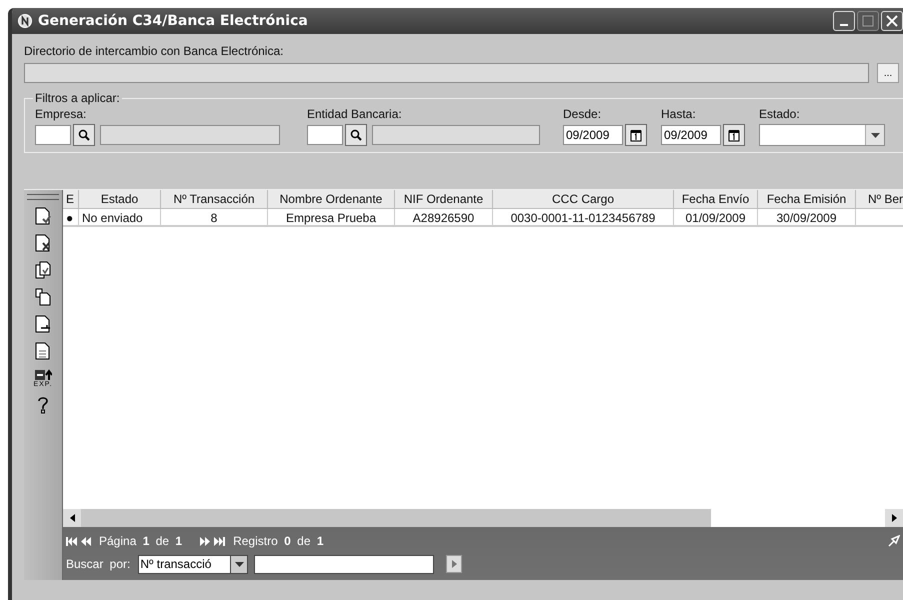 Image resolution: width=903 pixels, height=600 pixels. Describe the element at coordinates (193, 564) in the screenshot. I see `search-by-dropdown: Nº transacció` at that location.